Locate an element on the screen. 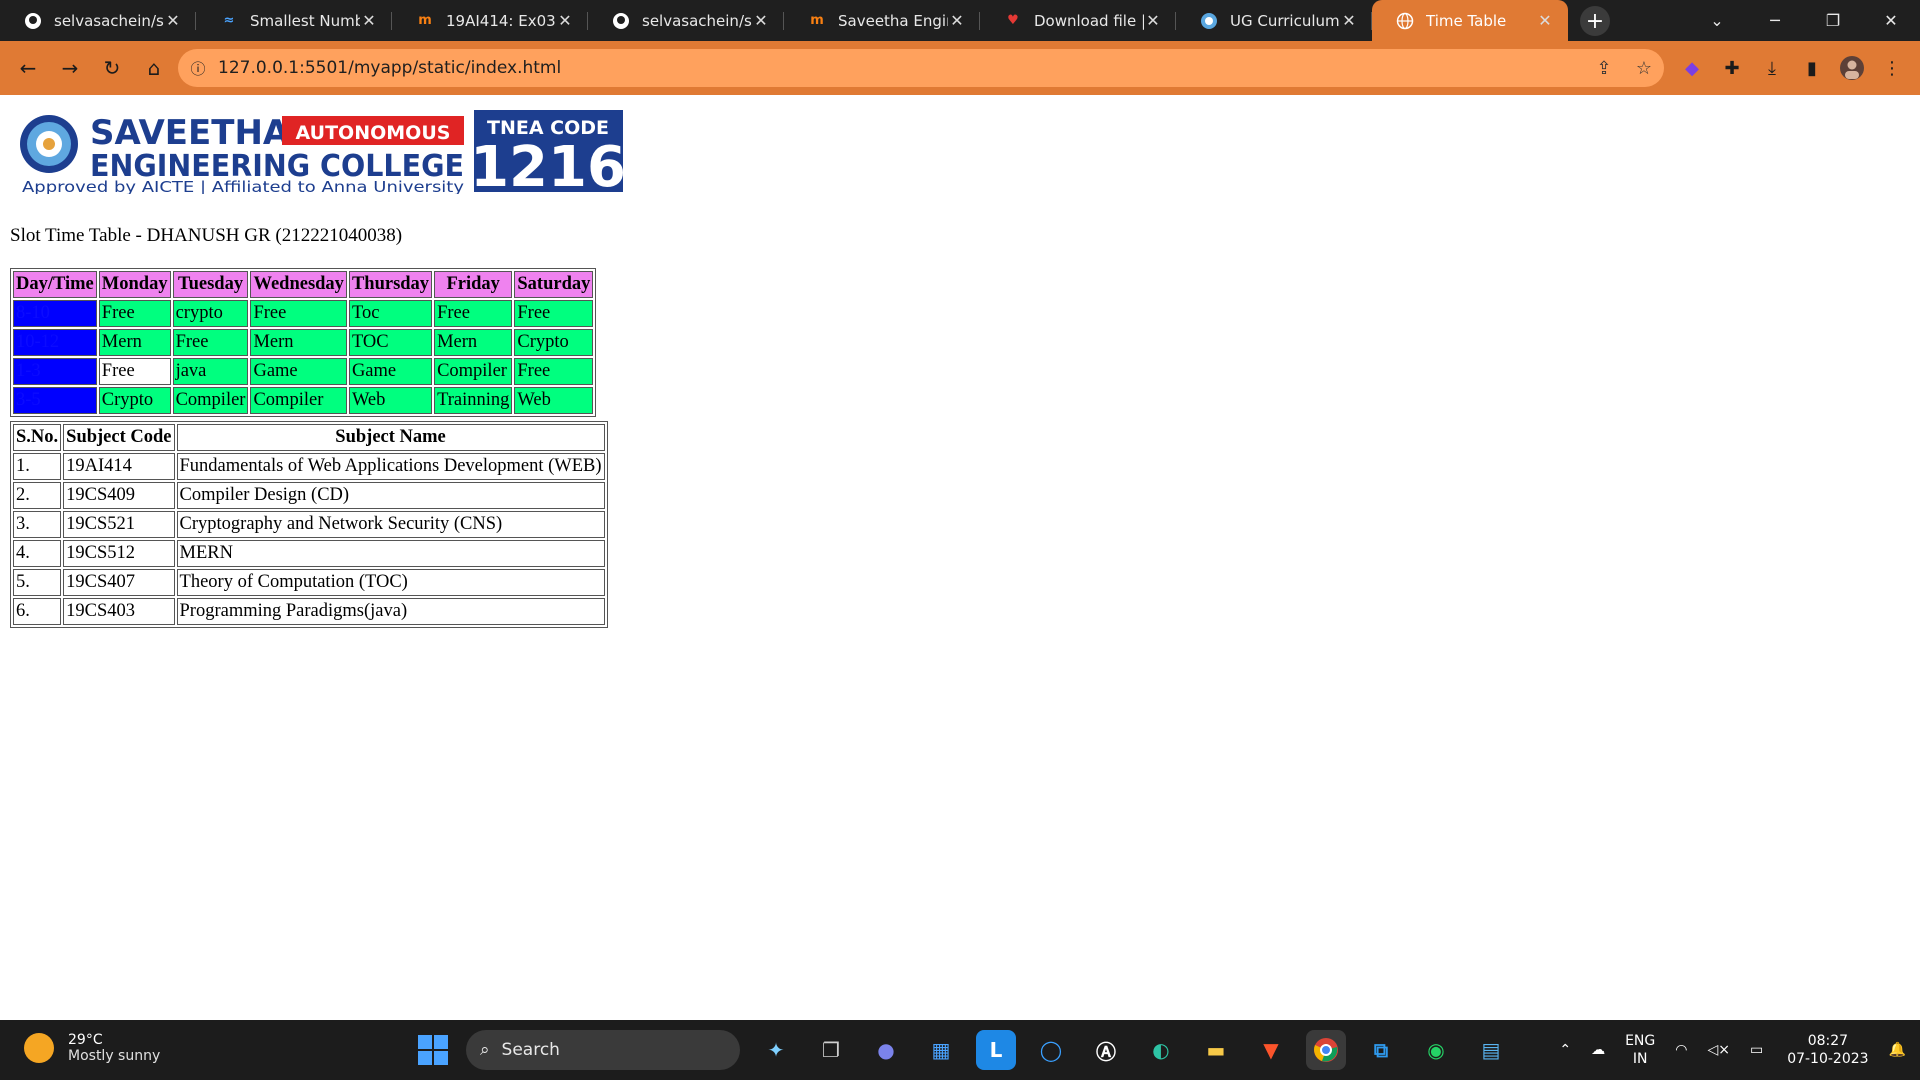  language-indicator: ENG IN is located at coordinates (1640, 1050).